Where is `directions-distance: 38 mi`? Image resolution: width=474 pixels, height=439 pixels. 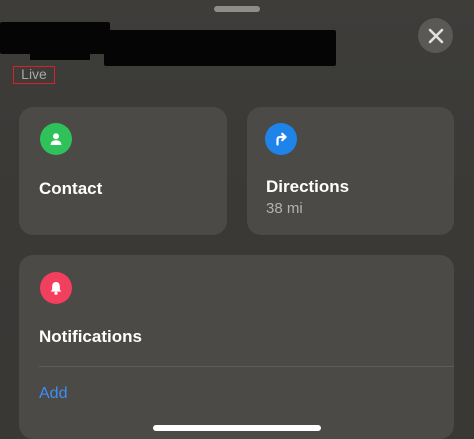 directions-distance: 38 mi is located at coordinates (284, 208).